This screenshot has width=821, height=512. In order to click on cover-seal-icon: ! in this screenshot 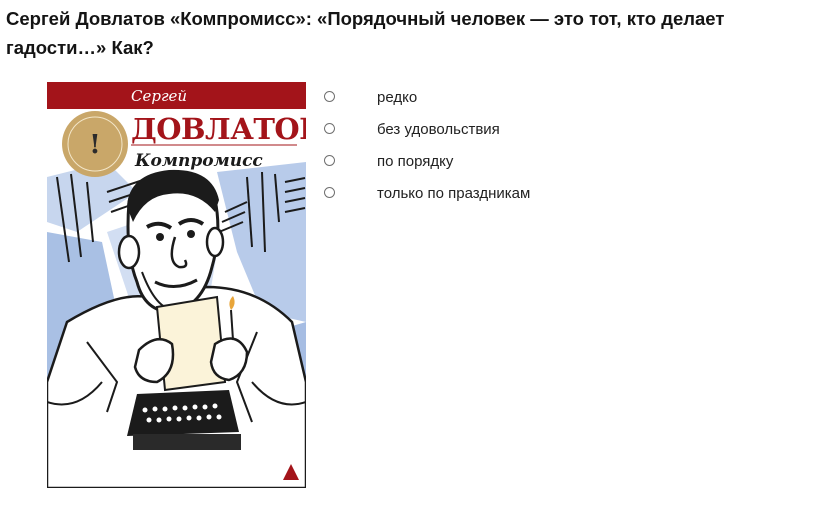, I will do `click(95, 144)`.